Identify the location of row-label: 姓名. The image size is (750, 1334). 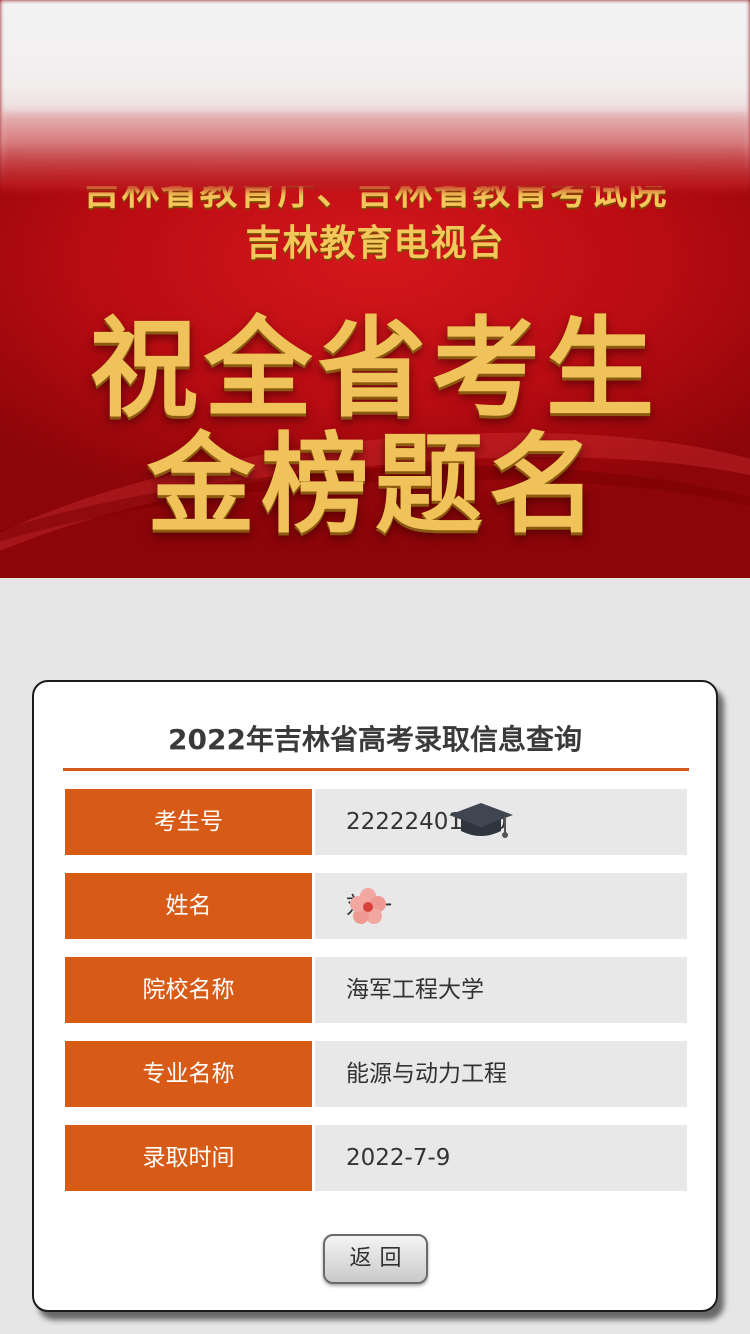
(188, 906).